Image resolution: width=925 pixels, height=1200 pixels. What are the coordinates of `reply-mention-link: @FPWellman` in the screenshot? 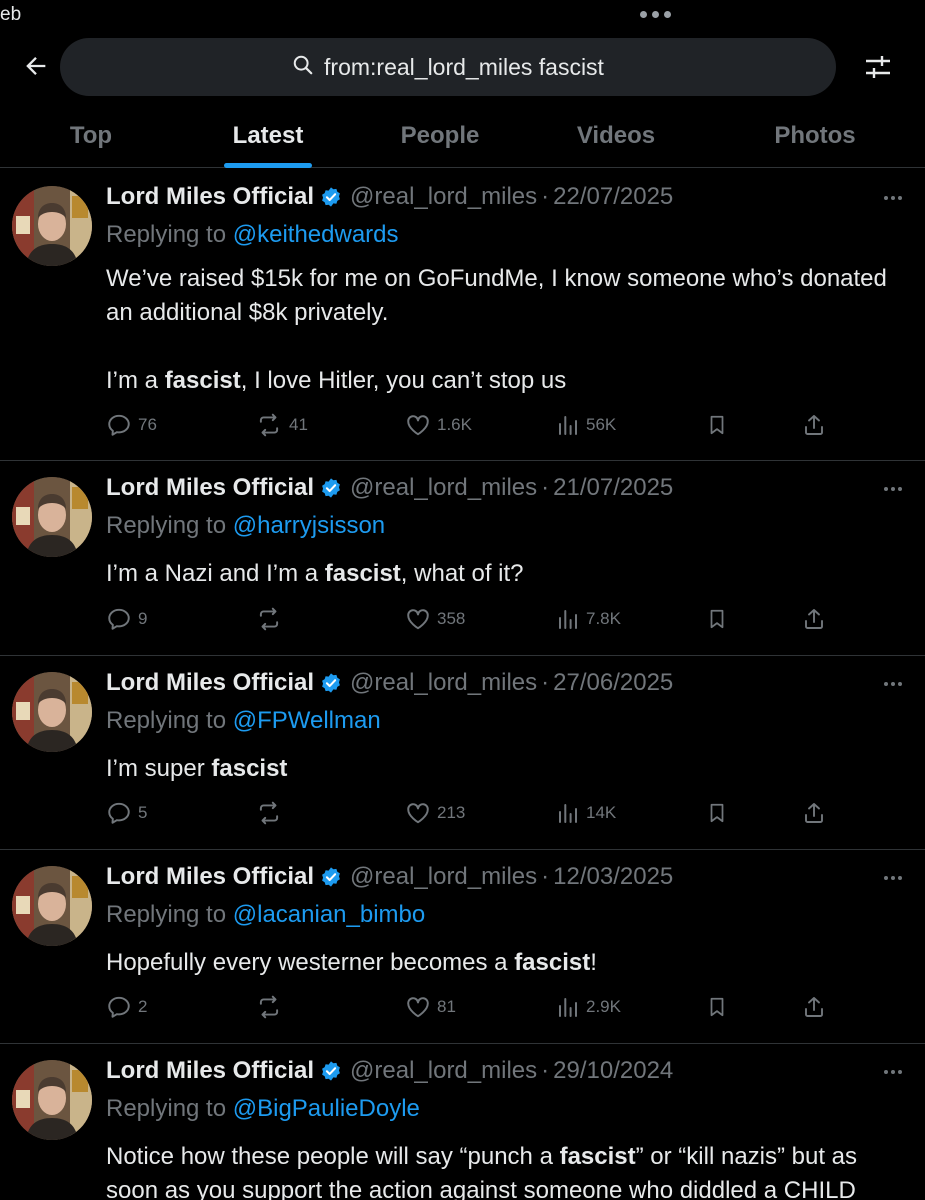 It's located at (307, 720).